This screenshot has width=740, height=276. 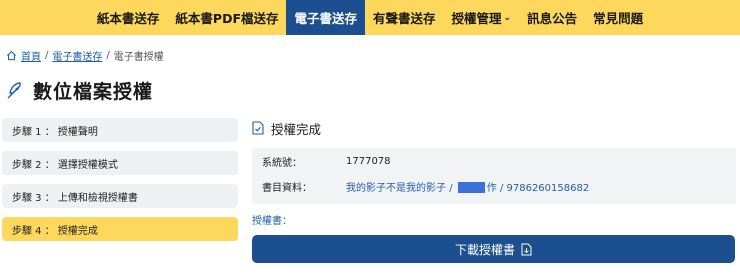 I want to click on book-info-row: 書目資料： 我的影子不是我的影子 / 作 / 9786260158682, so click(x=425, y=186).